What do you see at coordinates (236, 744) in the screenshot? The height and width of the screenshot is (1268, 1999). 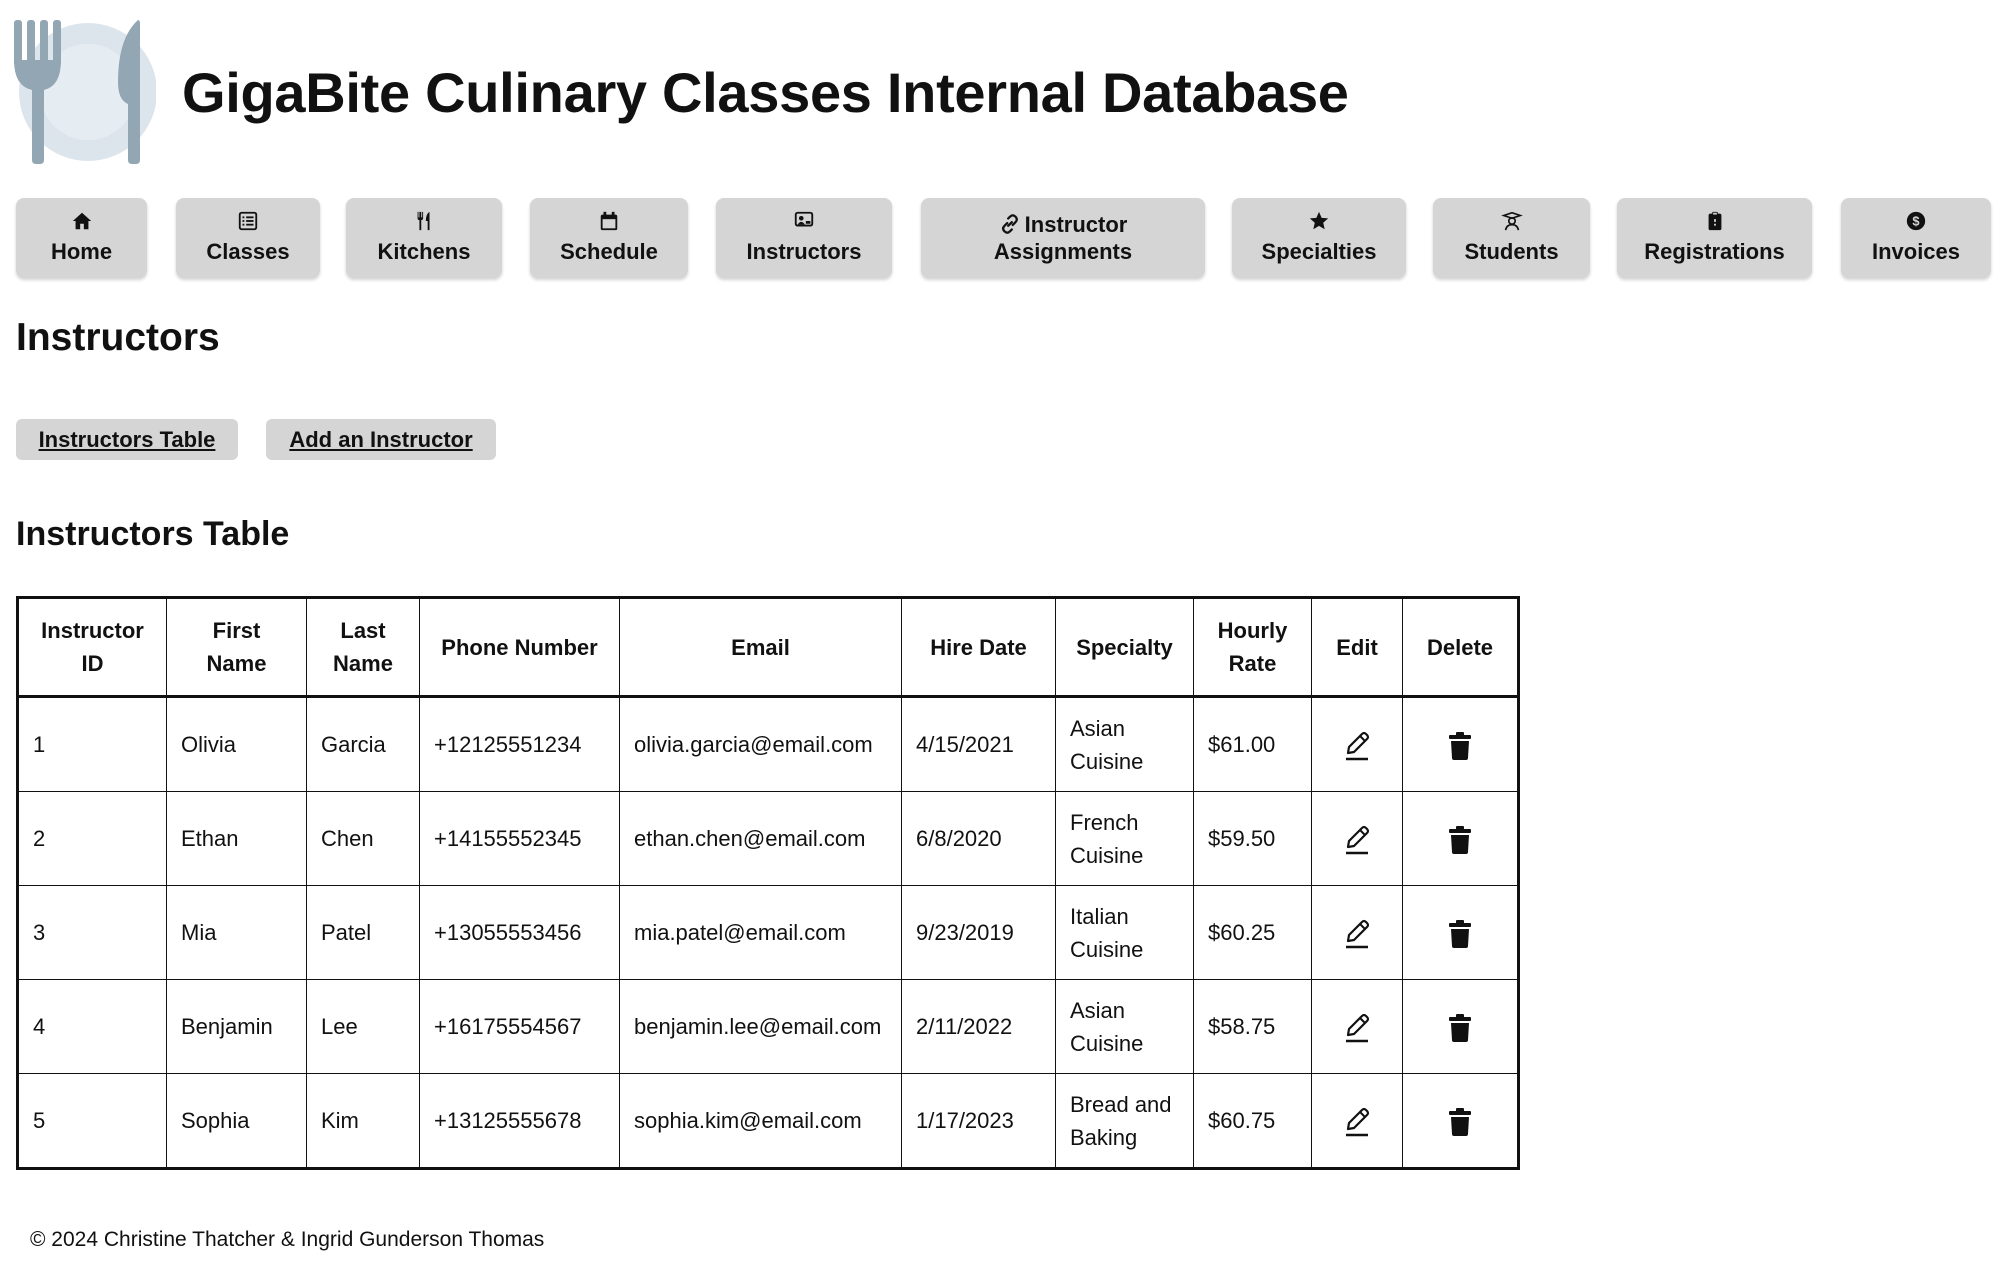 I see `cell-first-name: Olivia` at bounding box center [236, 744].